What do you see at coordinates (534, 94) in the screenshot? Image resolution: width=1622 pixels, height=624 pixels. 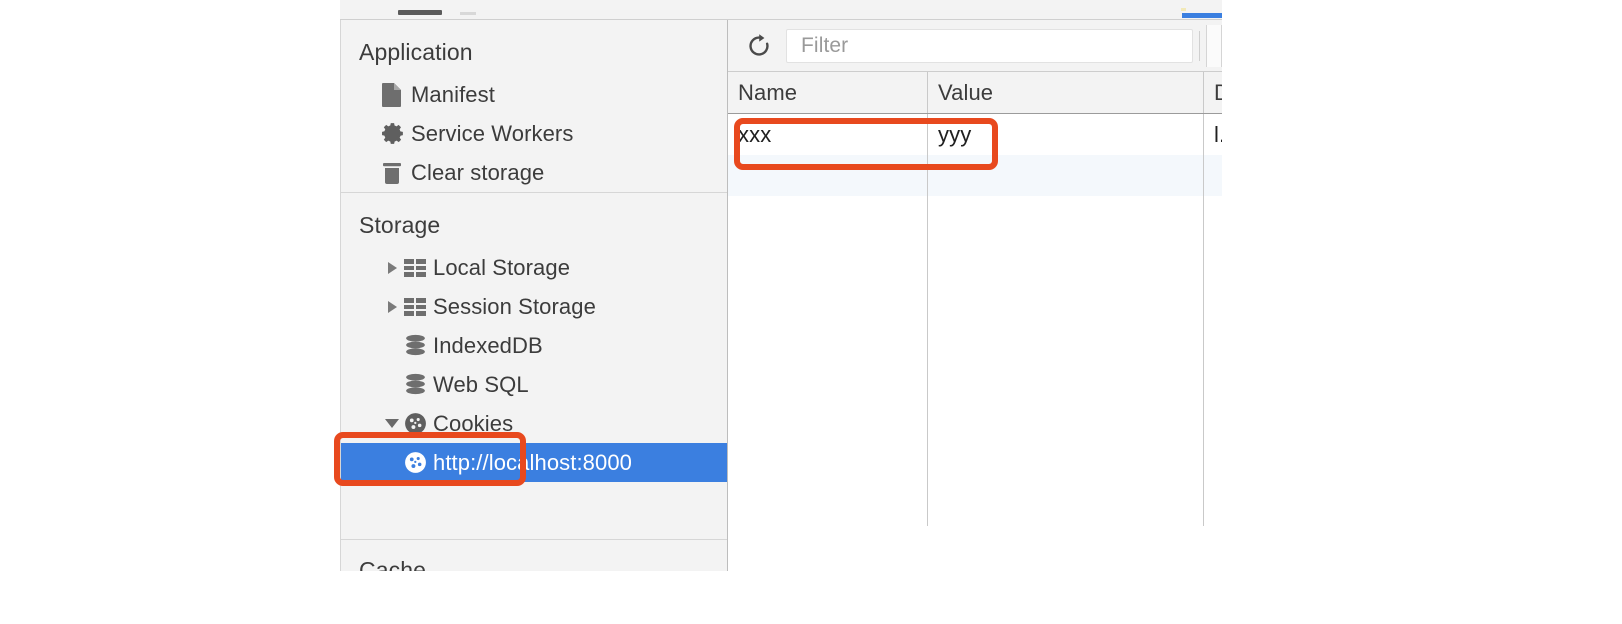 I see `sidebar-item-manifest: Manifest` at bounding box center [534, 94].